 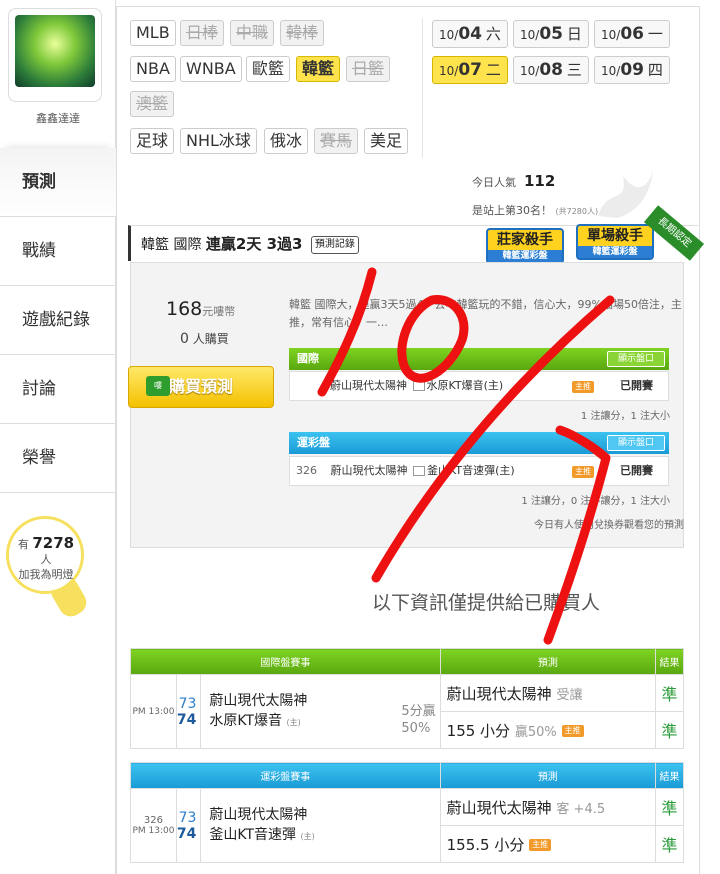 I want to click on coin-icon: 嘍, so click(x=158, y=386).